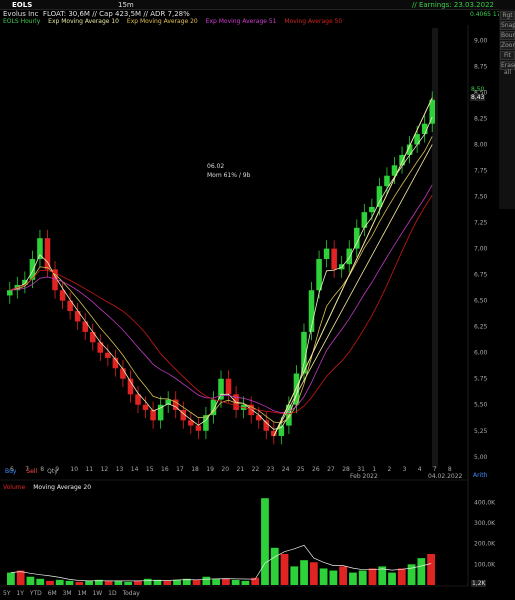  What do you see at coordinates (150, 469) in the screenshot?
I see `date-tick: 15` at bounding box center [150, 469].